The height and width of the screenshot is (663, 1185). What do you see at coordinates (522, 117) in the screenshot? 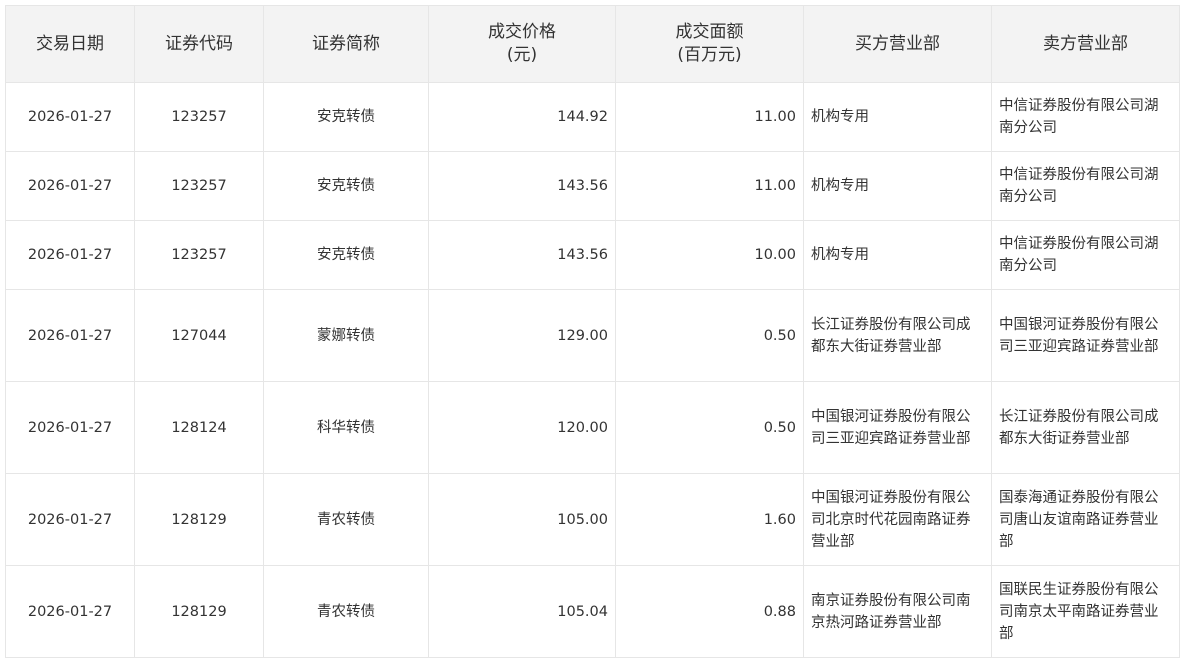
I see `cell-price: 144.92` at bounding box center [522, 117].